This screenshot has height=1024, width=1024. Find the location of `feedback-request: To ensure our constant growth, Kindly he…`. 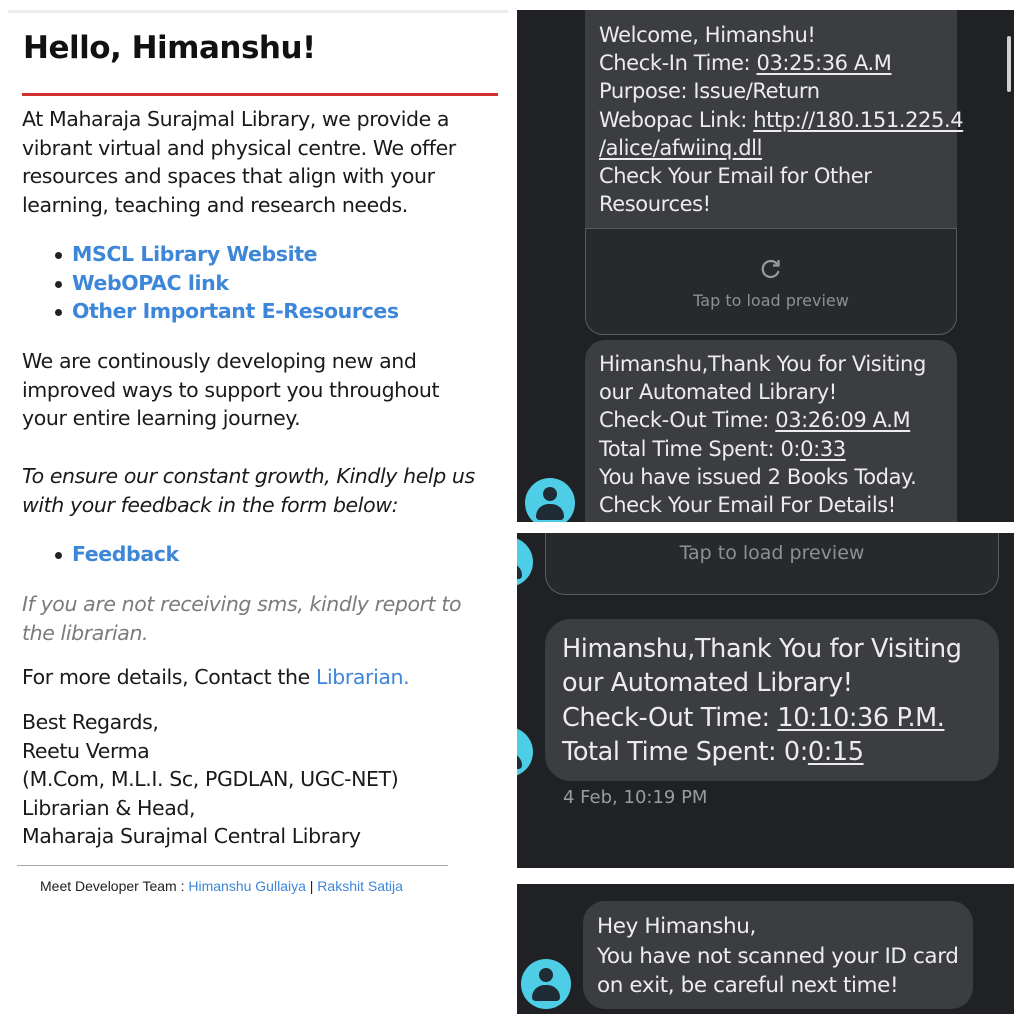

feedback-request: To ensure our constant growth, Kindly he… is located at coordinates (248, 490).